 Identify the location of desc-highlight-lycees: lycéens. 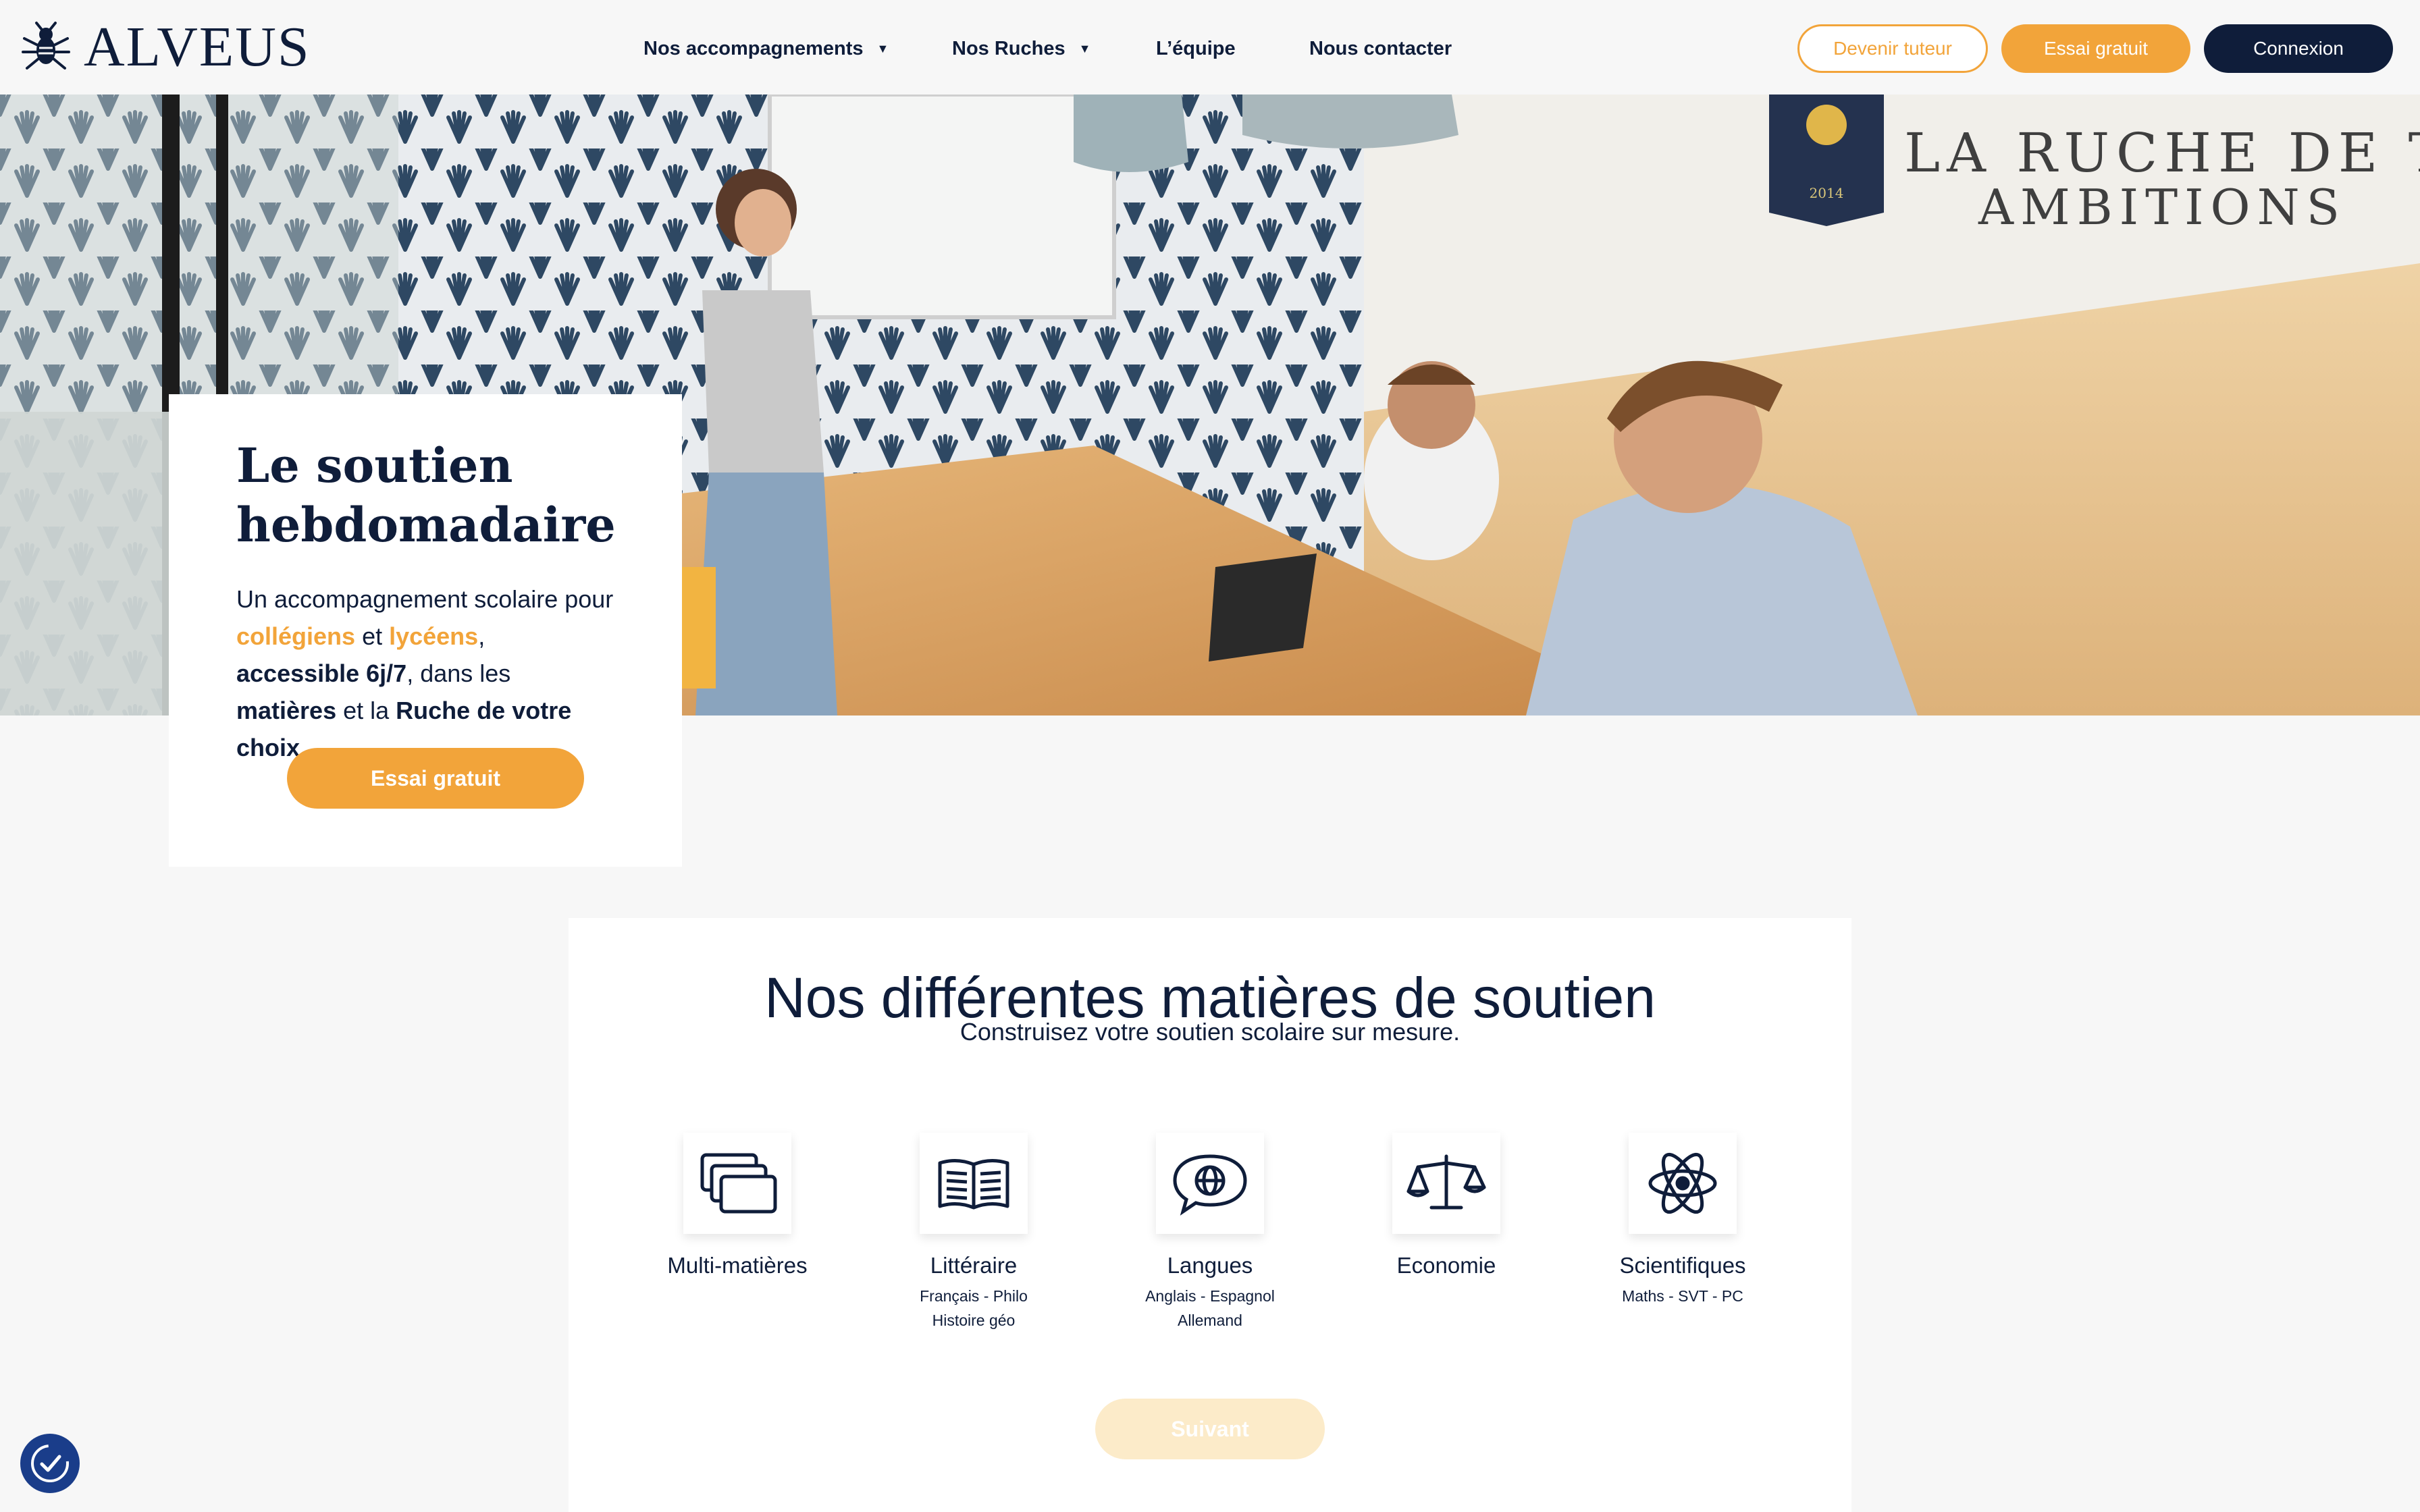
(434, 636).